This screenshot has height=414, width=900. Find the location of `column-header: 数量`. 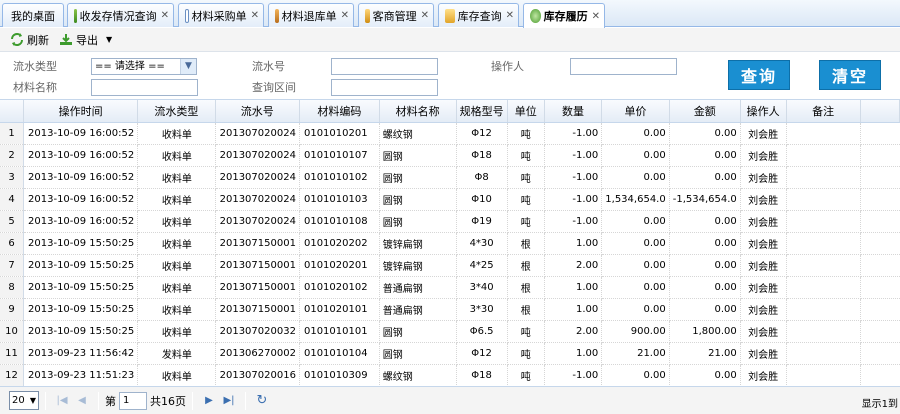

column-header: 数量 is located at coordinates (573, 111).